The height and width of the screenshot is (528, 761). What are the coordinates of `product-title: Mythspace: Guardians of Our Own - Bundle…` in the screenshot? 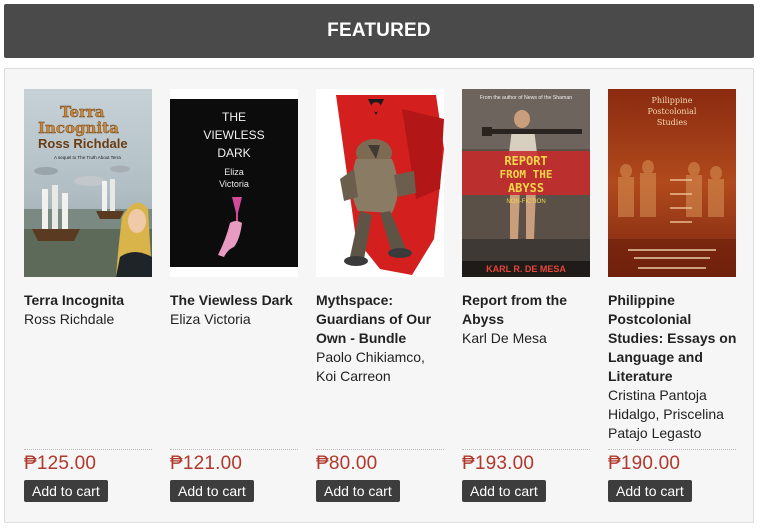 It's located at (382, 338).